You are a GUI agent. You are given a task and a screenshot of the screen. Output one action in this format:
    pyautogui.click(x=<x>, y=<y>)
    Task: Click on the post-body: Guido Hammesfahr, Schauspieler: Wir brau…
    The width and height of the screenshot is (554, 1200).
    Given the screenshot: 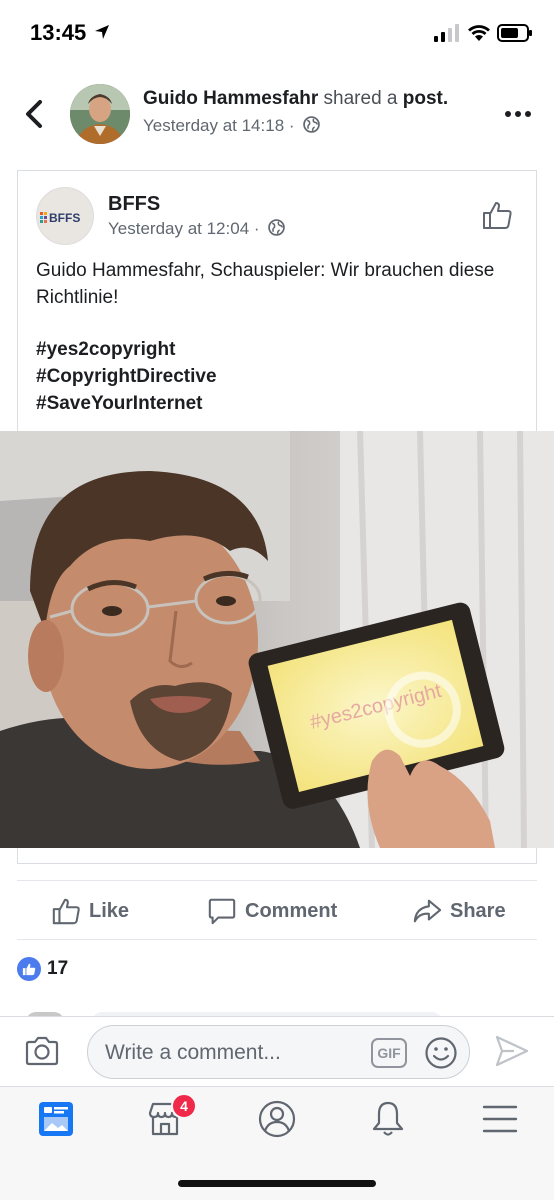 What is the action you would take?
    pyautogui.click(x=281, y=337)
    